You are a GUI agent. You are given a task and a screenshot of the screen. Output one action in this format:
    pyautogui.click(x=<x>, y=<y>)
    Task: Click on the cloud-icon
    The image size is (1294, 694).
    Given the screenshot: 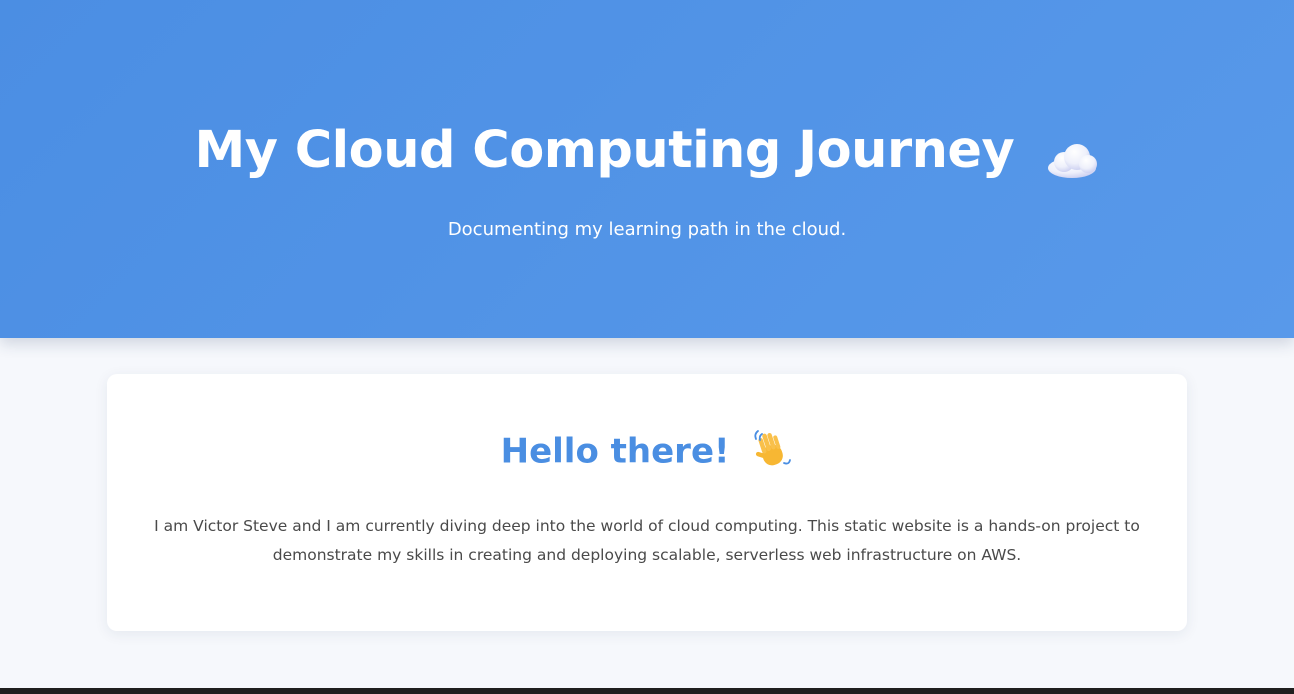 What is the action you would take?
    pyautogui.click(x=1073, y=153)
    